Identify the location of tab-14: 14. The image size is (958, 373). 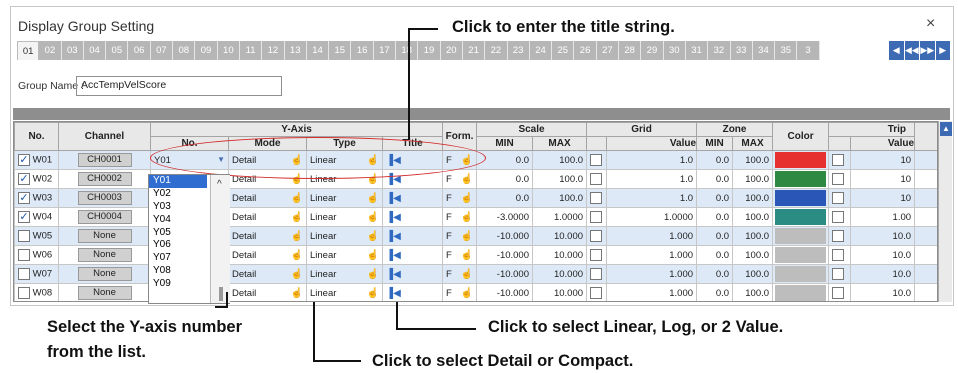
(318, 50).